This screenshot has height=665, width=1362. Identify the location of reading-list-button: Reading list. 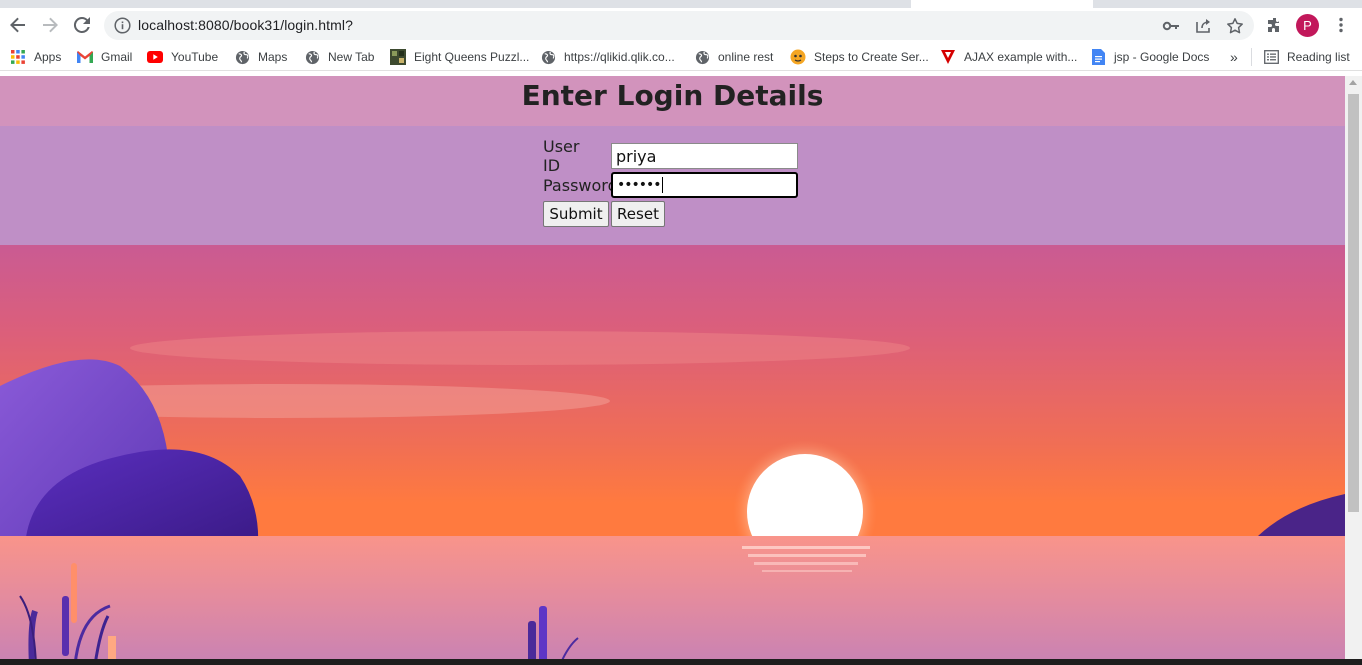
(1306, 57).